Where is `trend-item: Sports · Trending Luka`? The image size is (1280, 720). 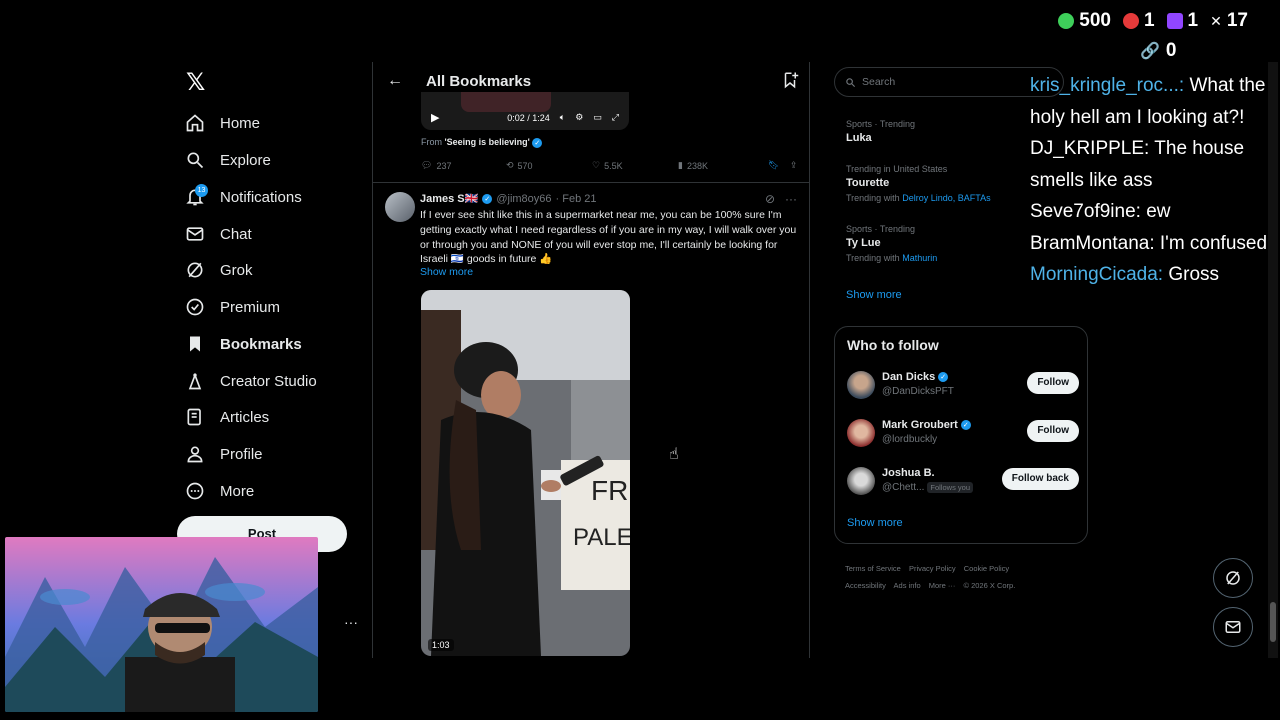
trend-item: Sports · Trending Luka is located at coordinates (880, 131).